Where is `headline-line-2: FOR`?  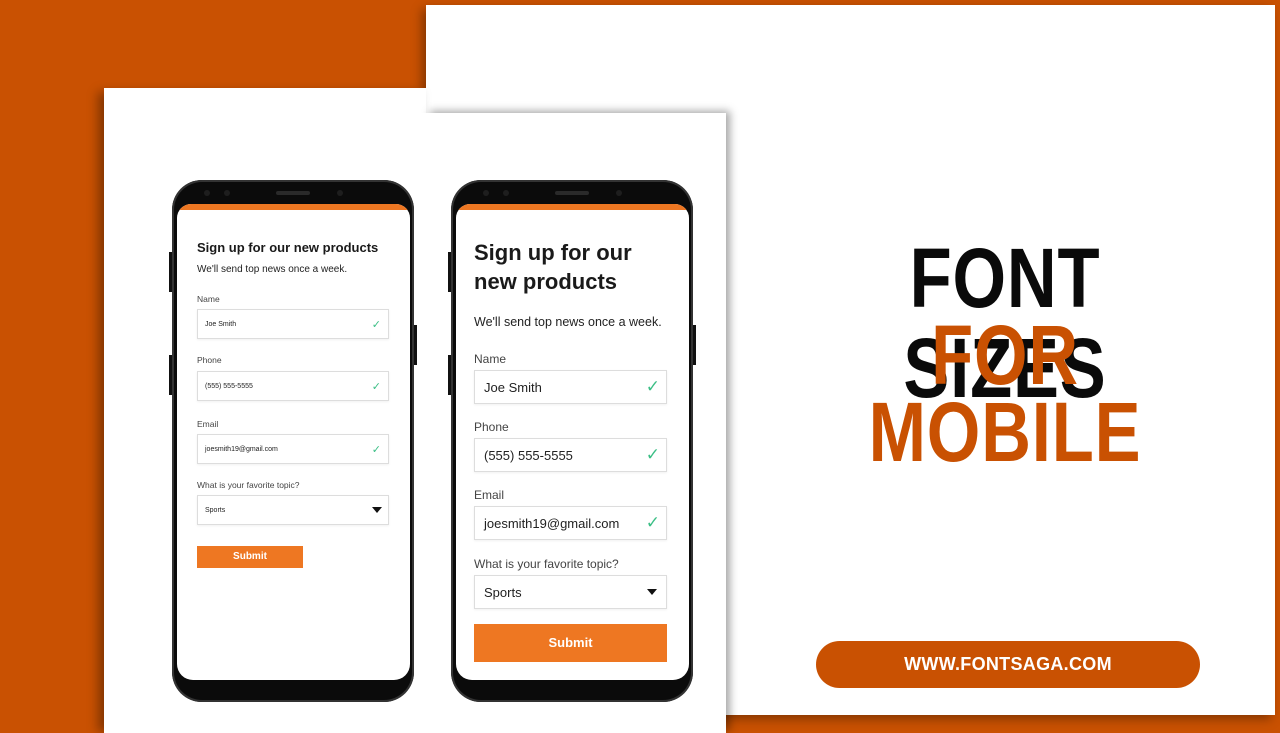 headline-line-2: FOR is located at coordinates (1005, 355).